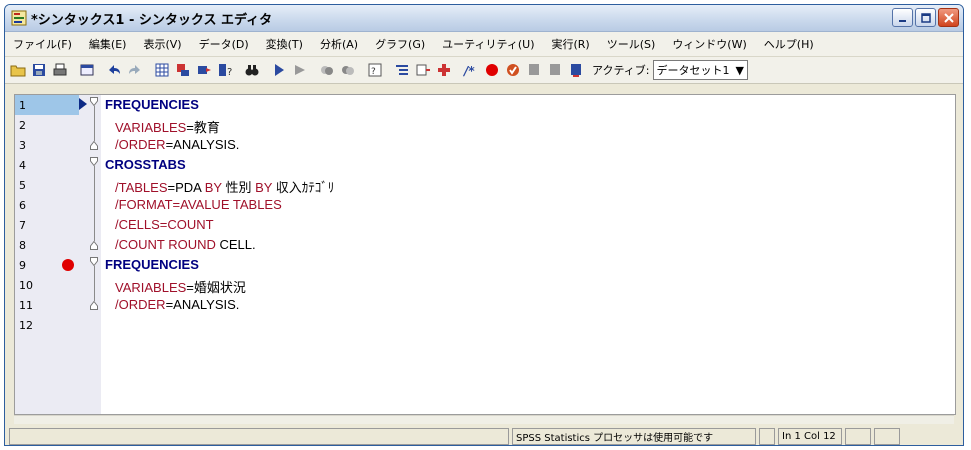 Image resolution: width=971 pixels, height=450 pixels. Describe the element at coordinates (693, 70) in the screenshot. I see `active-dataset-value: データセット1` at that location.